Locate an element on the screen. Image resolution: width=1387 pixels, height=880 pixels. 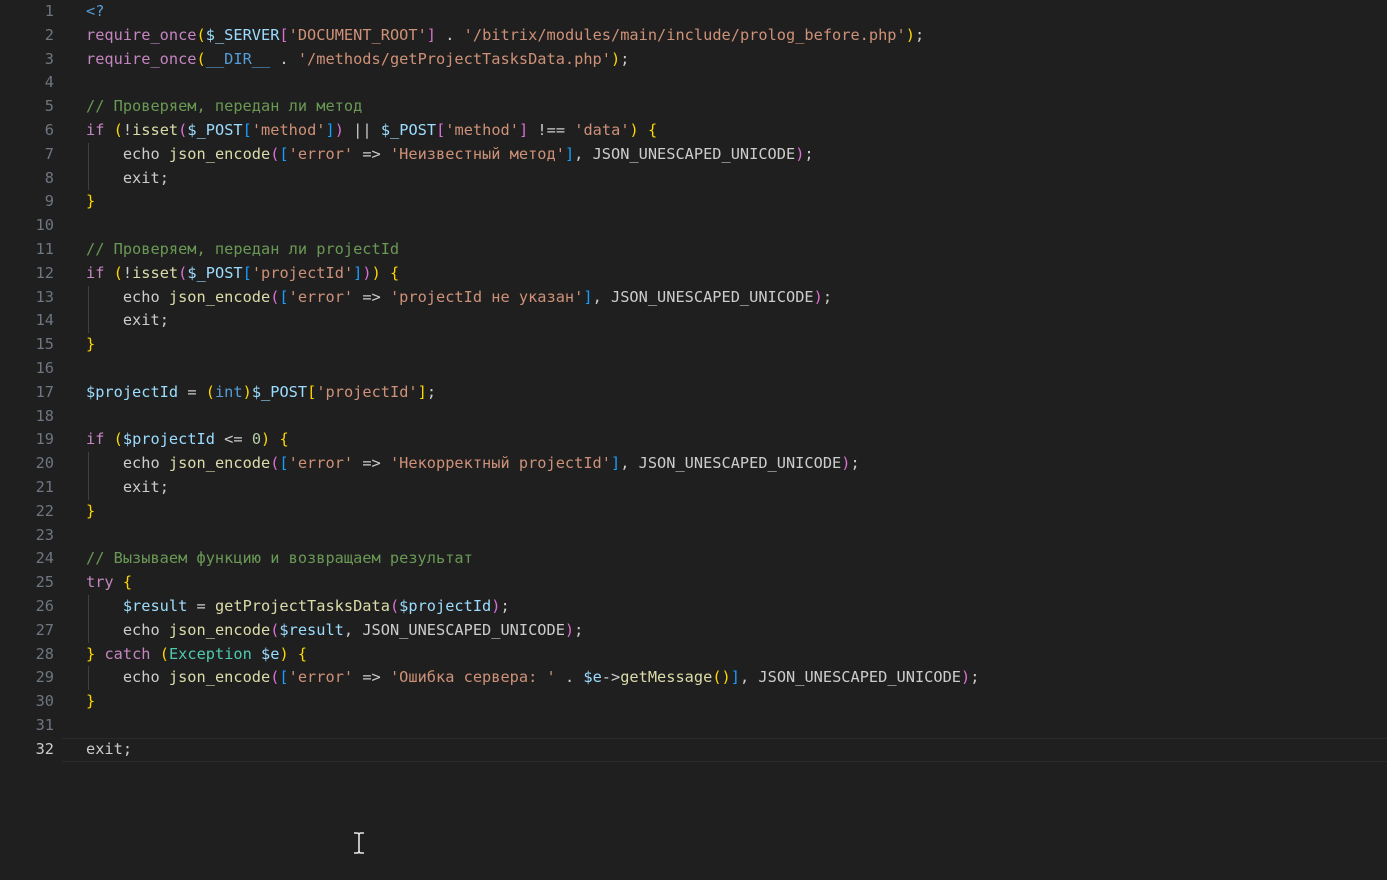
text-cursor-icon is located at coordinates (359, 843).